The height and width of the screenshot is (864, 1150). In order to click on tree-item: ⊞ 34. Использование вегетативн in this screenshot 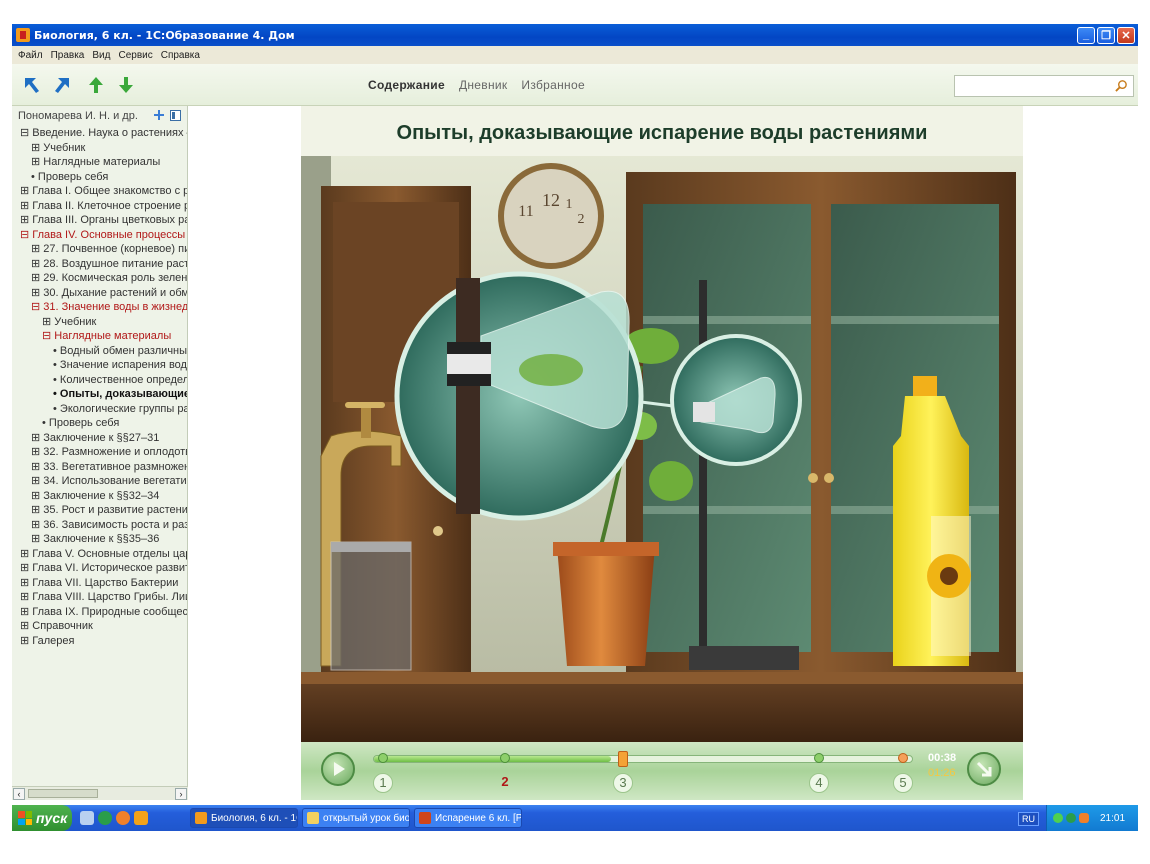, I will do `click(103, 481)`.